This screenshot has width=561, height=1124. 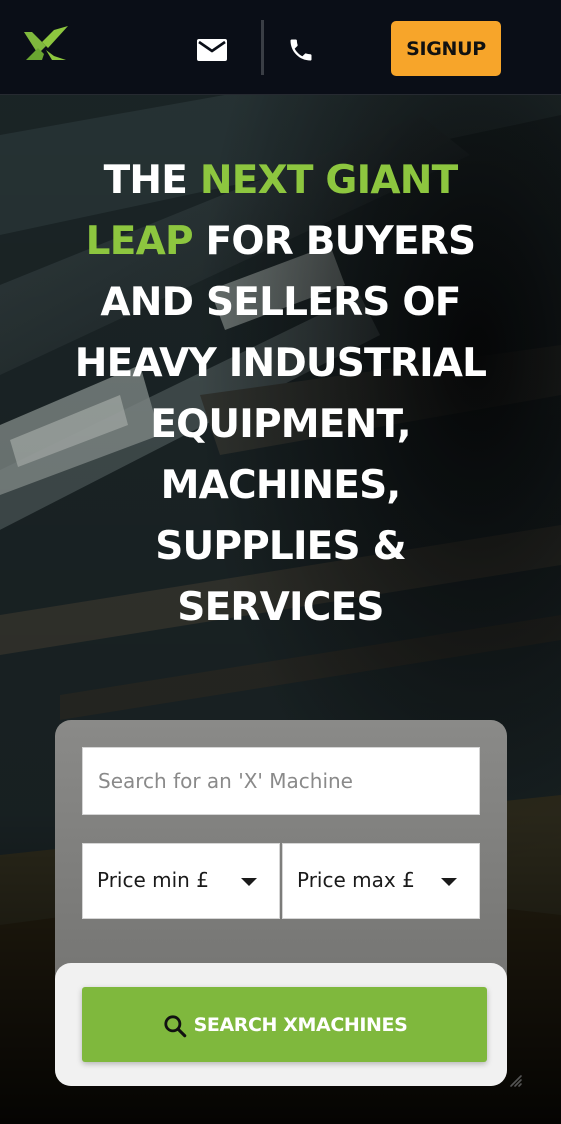 I want to click on header-divider, so click(x=262, y=47).